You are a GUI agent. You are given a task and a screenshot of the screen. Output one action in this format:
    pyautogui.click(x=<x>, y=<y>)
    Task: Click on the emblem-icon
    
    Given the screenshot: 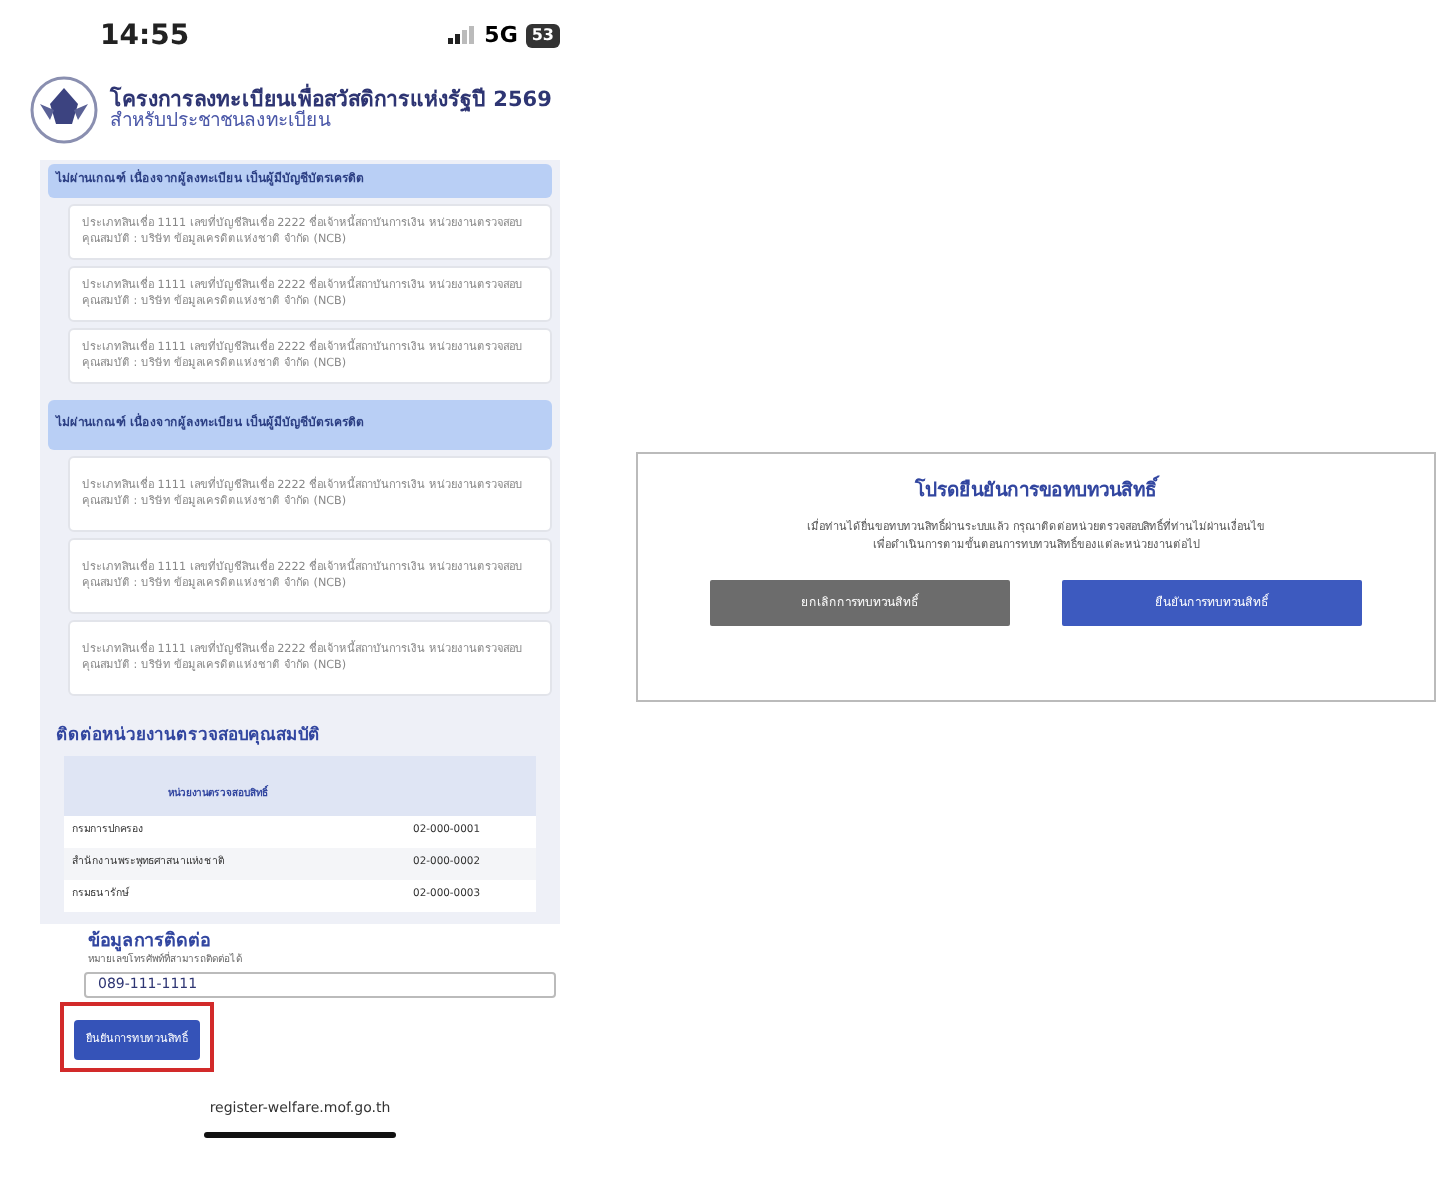 What is the action you would take?
    pyautogui.click(x=64, y=110)
    